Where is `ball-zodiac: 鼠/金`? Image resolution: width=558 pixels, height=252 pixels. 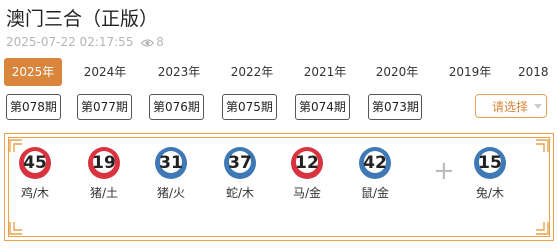
ball-zodiac: 鼠/金 is located at coordinates (375, 193).